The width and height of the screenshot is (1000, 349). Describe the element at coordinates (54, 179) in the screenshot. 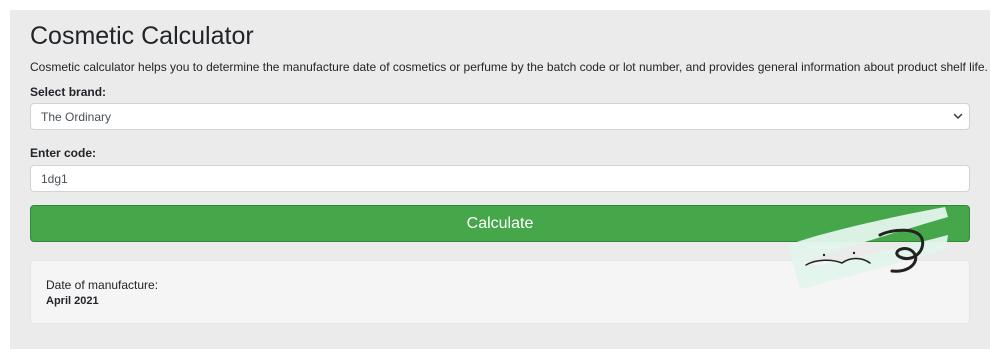

I see `code-input-value: 1dg1` at that location.